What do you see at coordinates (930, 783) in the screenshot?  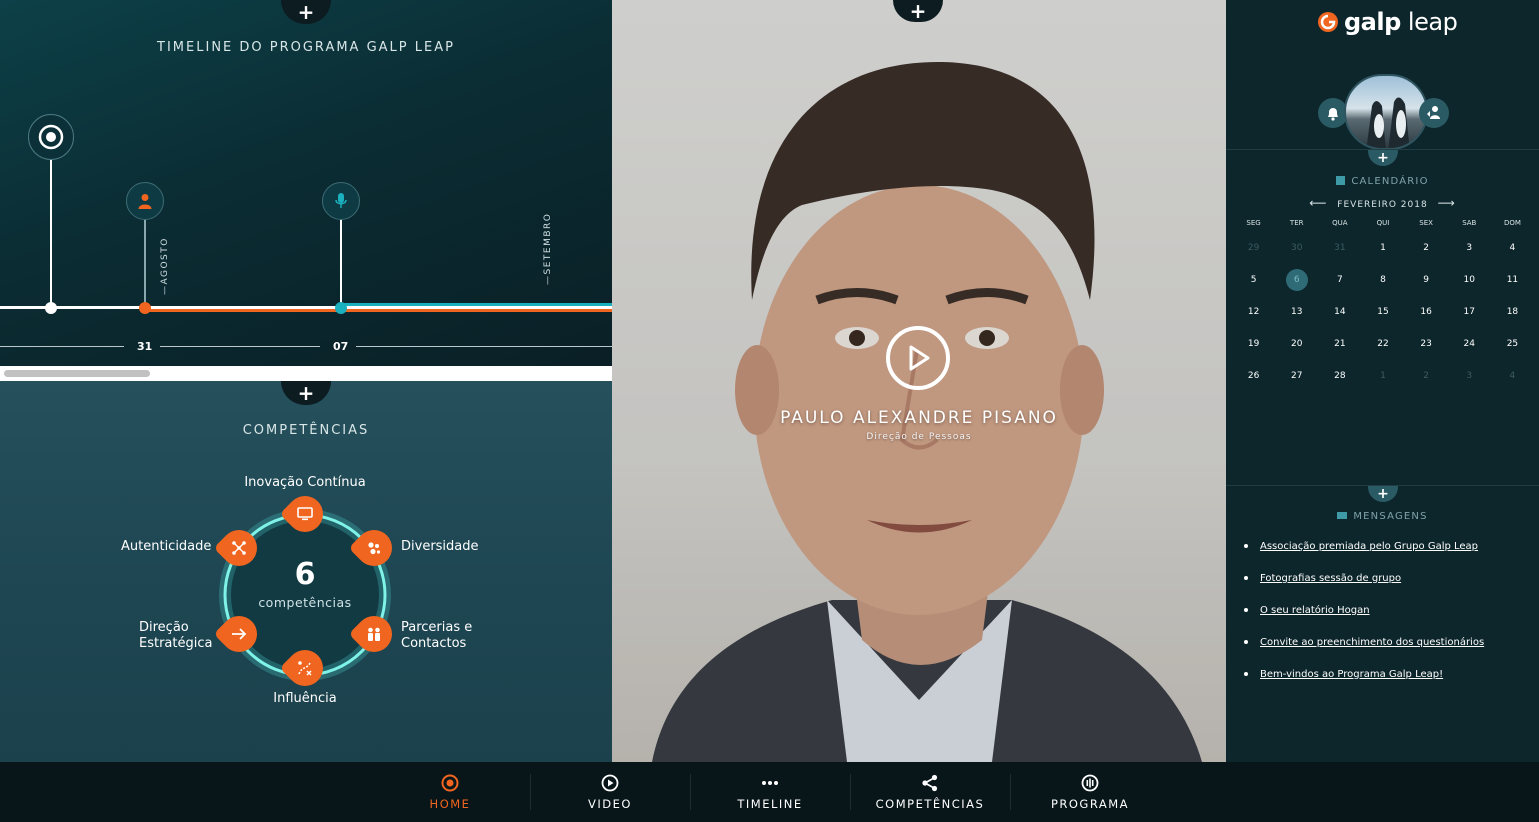 I see `share-icon` at bounding box center [930, 783].